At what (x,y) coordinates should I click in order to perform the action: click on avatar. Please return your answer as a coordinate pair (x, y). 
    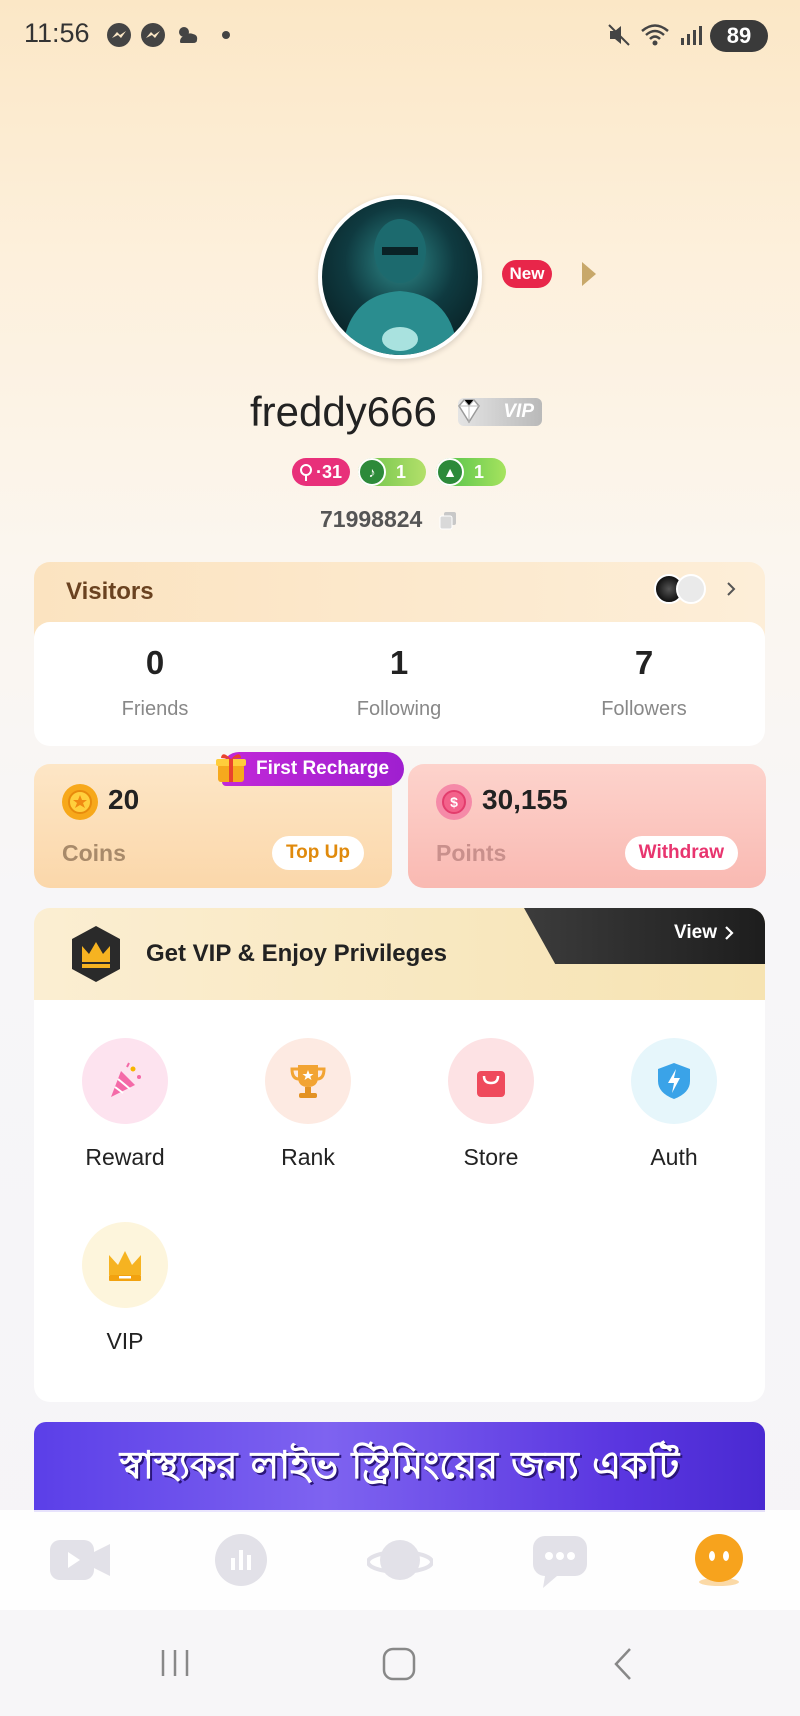
    Looking at the image, I should click on (400, 277).